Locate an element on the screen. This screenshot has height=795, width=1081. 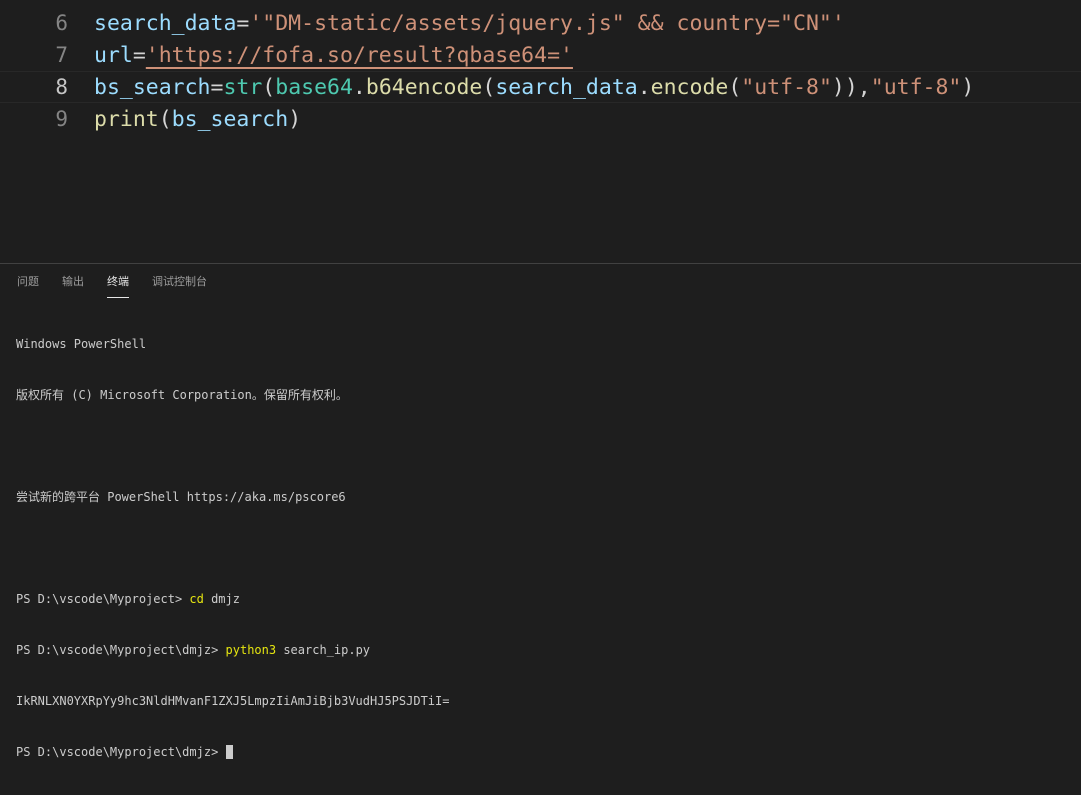
tab-problems: 问题 is located at coordinates (28, 281).